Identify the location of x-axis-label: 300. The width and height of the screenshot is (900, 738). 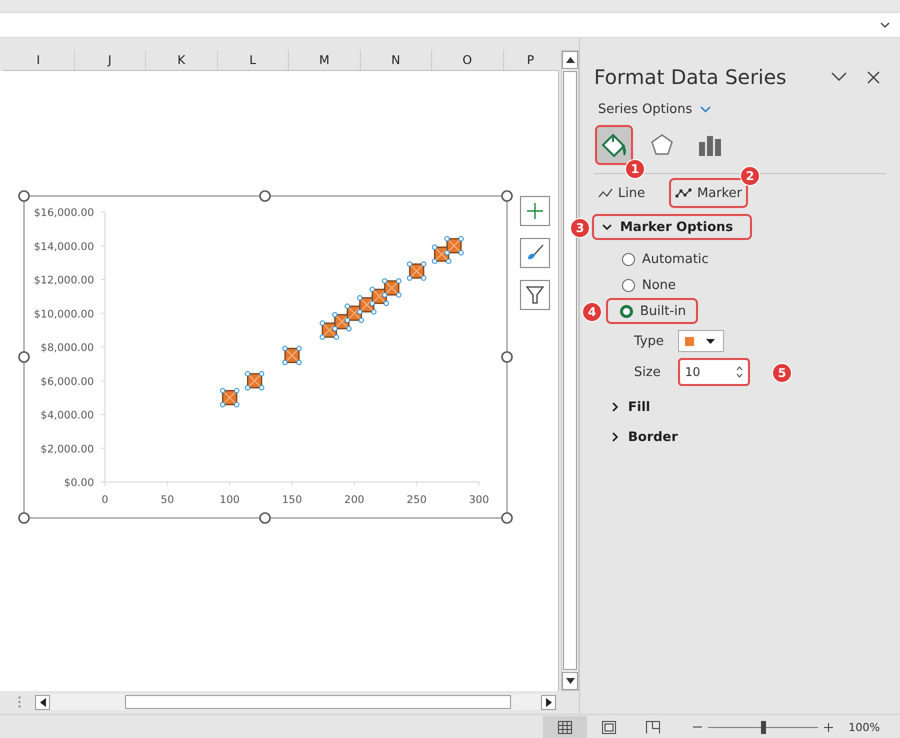
(479, 500).